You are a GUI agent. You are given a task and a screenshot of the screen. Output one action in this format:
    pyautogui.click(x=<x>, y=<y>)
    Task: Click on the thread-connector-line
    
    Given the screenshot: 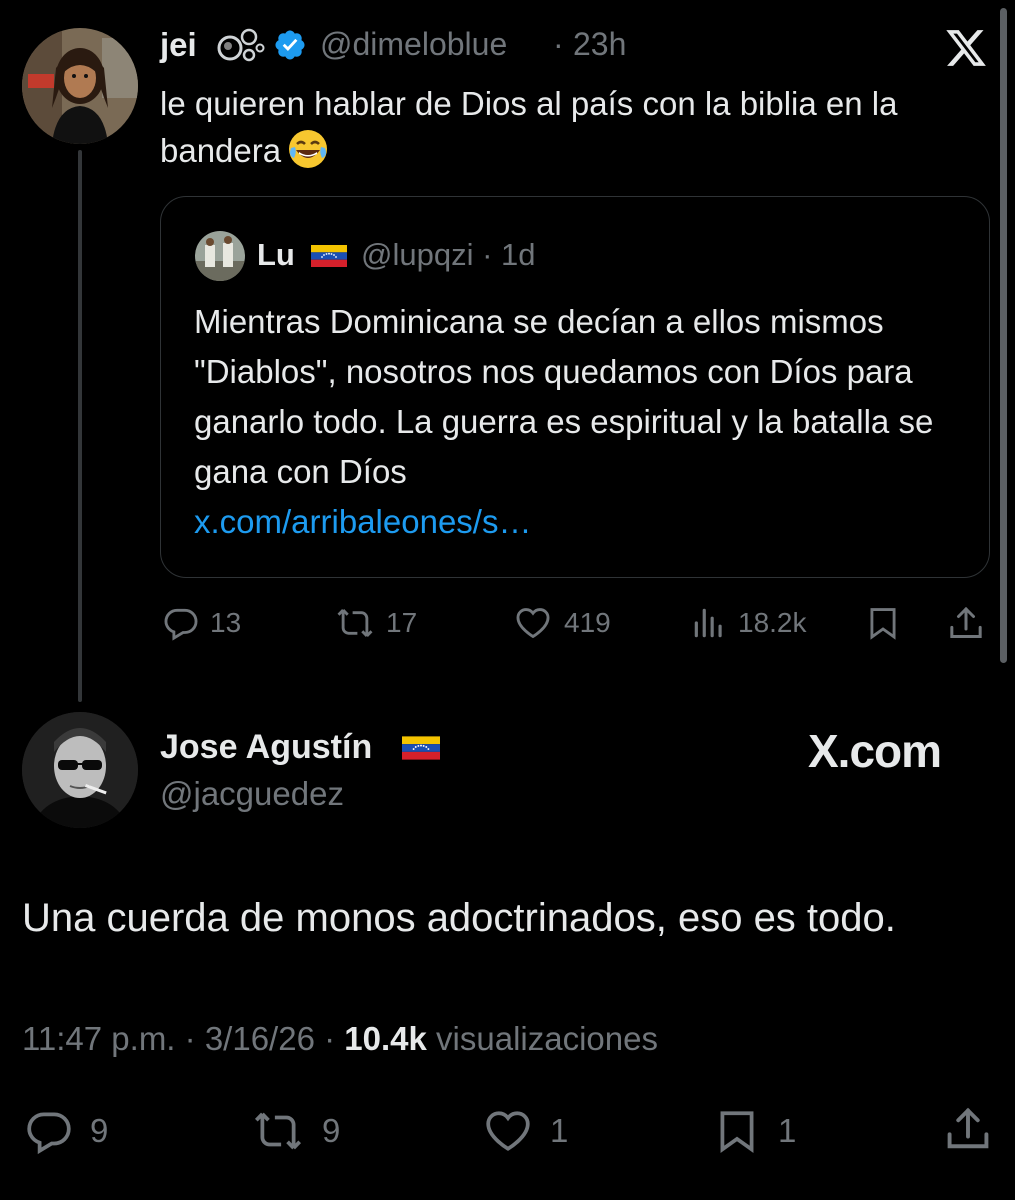 What is the action you would take?
    pyautogui.click(x=80, y=426)
    